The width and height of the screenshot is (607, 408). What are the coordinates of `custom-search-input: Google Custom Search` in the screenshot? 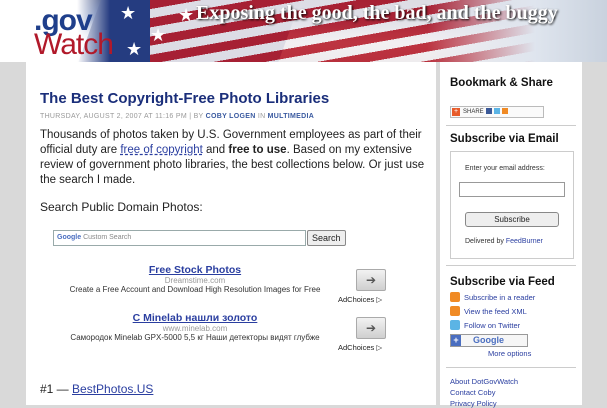 It's located at (179, 238).